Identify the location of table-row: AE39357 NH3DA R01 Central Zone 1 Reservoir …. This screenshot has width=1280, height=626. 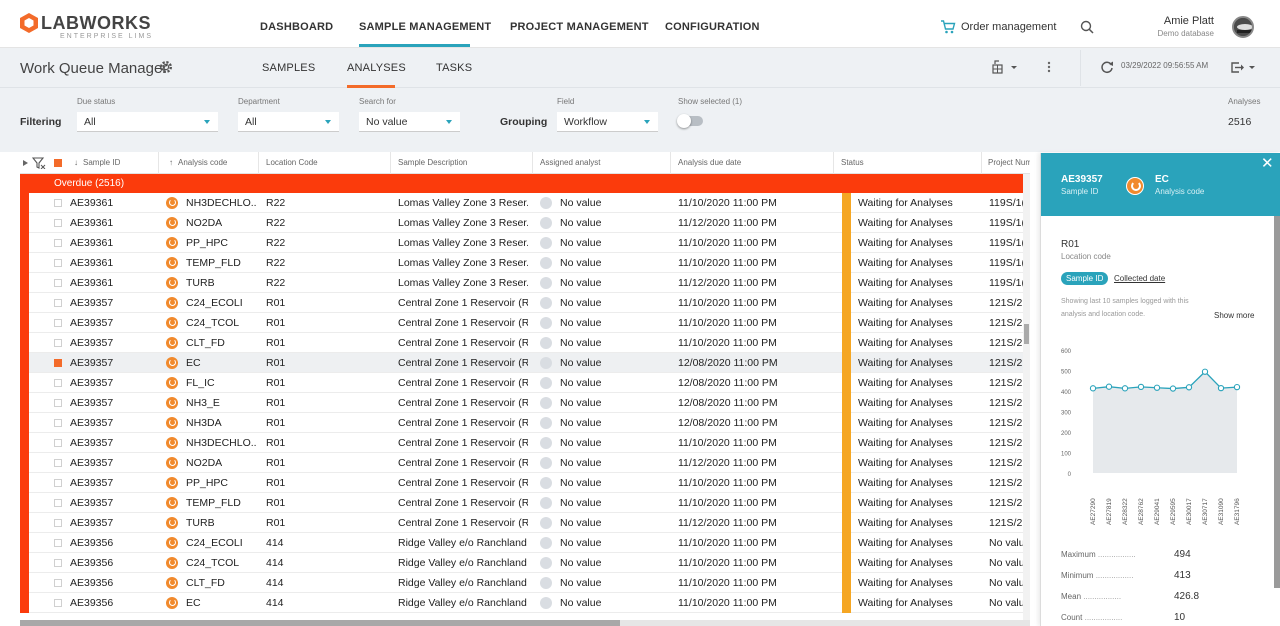
(525, 423).